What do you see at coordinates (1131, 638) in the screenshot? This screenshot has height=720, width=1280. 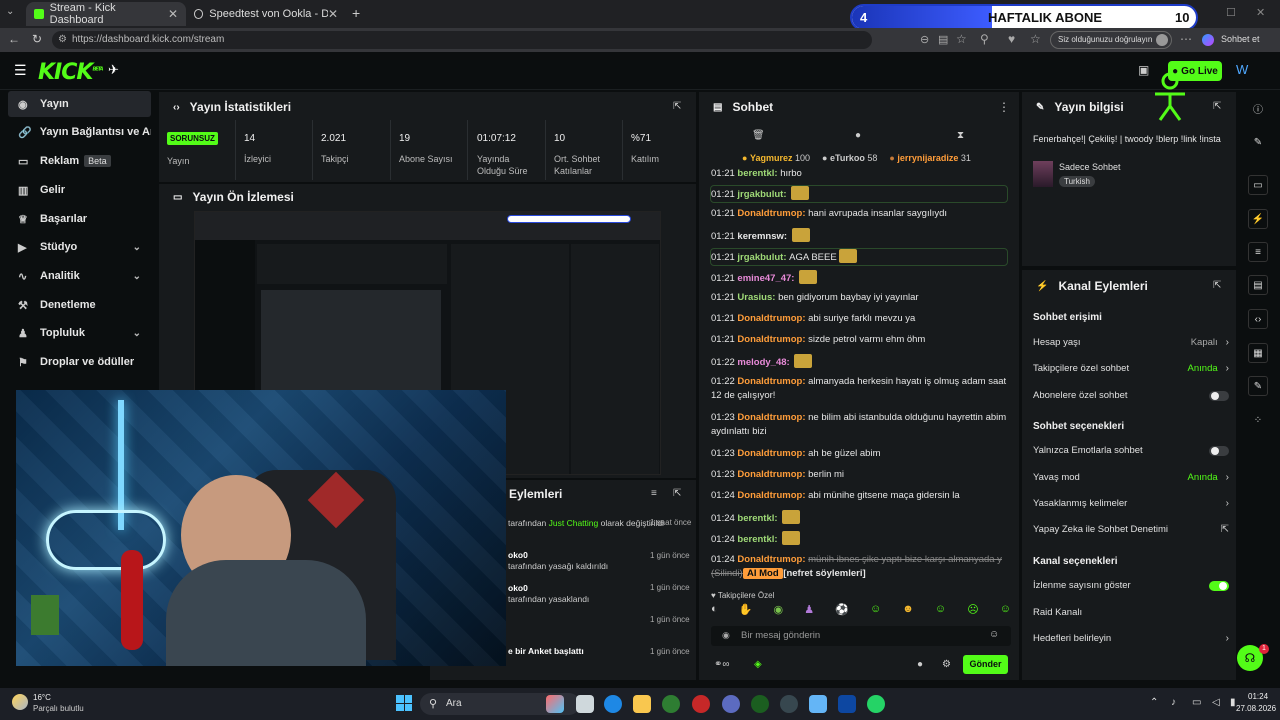 I see `setting-goals: Hedefleri belirleyin ›` at bounding box center [1131, 638].